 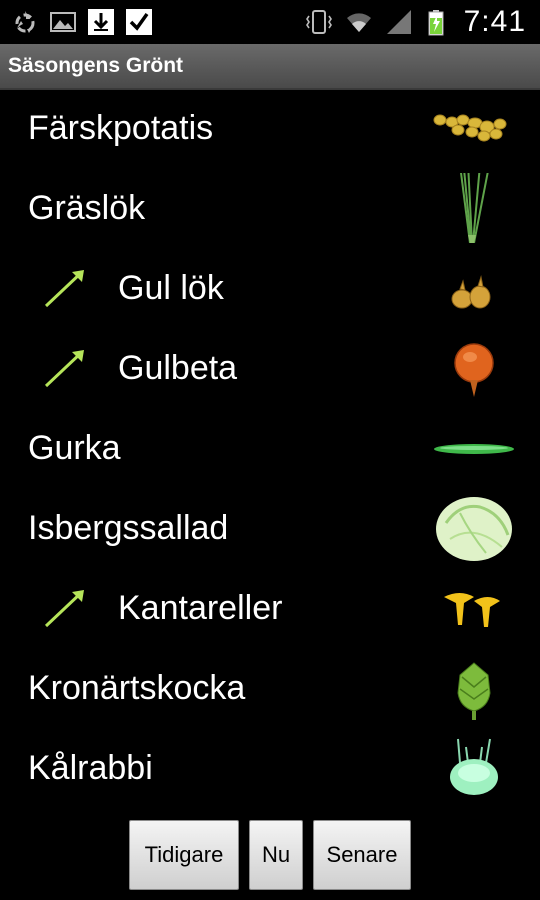 What do you see at coordinates (474, 128) in the screenshot?
I see `new-potatoes-image` at bounding box center [474, 128].